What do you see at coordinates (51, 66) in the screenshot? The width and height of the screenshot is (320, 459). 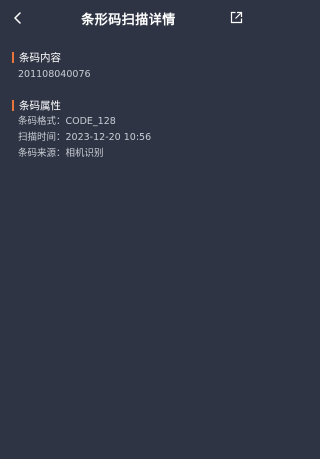 I see `barcode-content-section: 条码内容 201108040076` at bounding box center [51, 66].